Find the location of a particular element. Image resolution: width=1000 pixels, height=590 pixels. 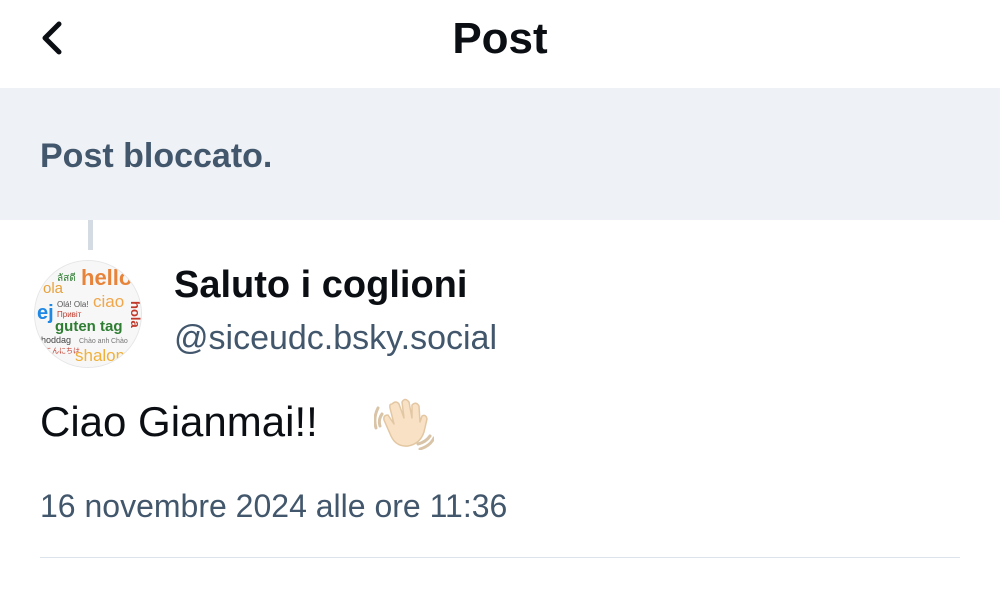

svg-text: Chào anh is located at coordinates (94, 341).